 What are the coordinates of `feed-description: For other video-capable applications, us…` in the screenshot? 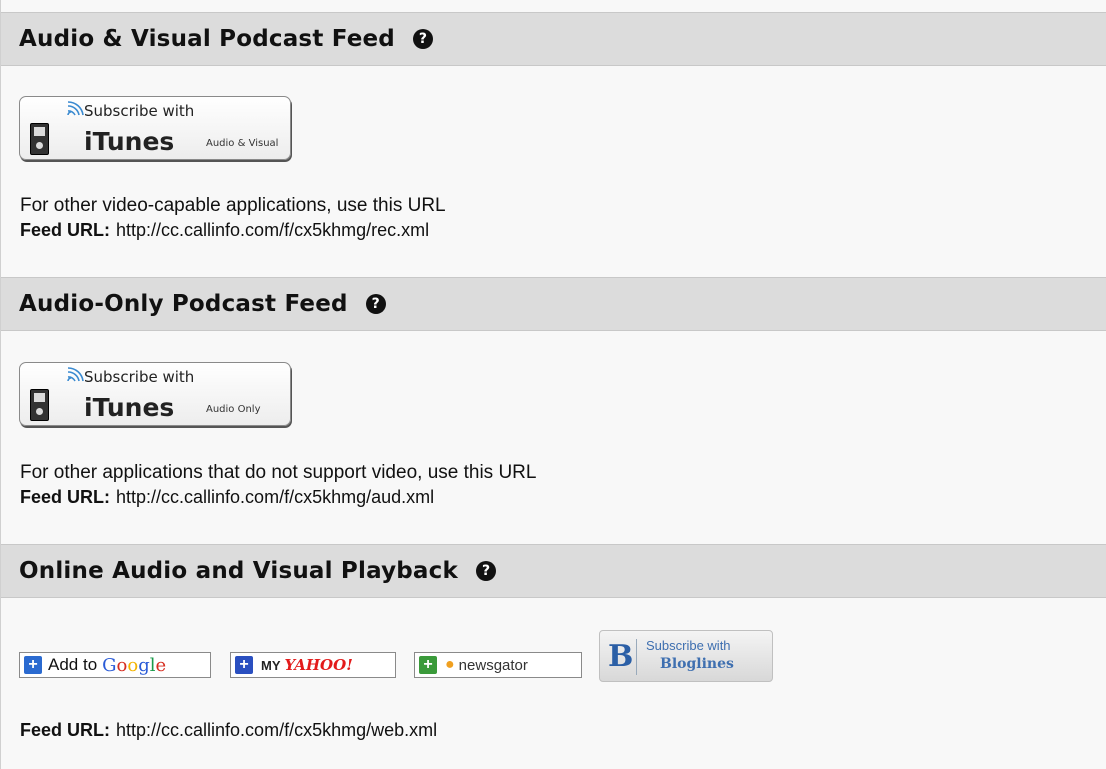 It's located at (233, 205).